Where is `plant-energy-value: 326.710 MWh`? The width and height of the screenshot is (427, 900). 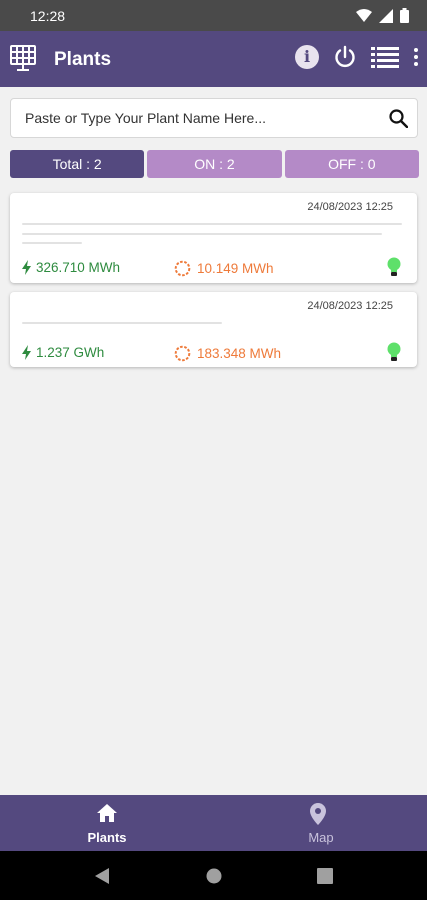
plant-energy-value: 326.710 MWh is located at coordinates (78, 267).